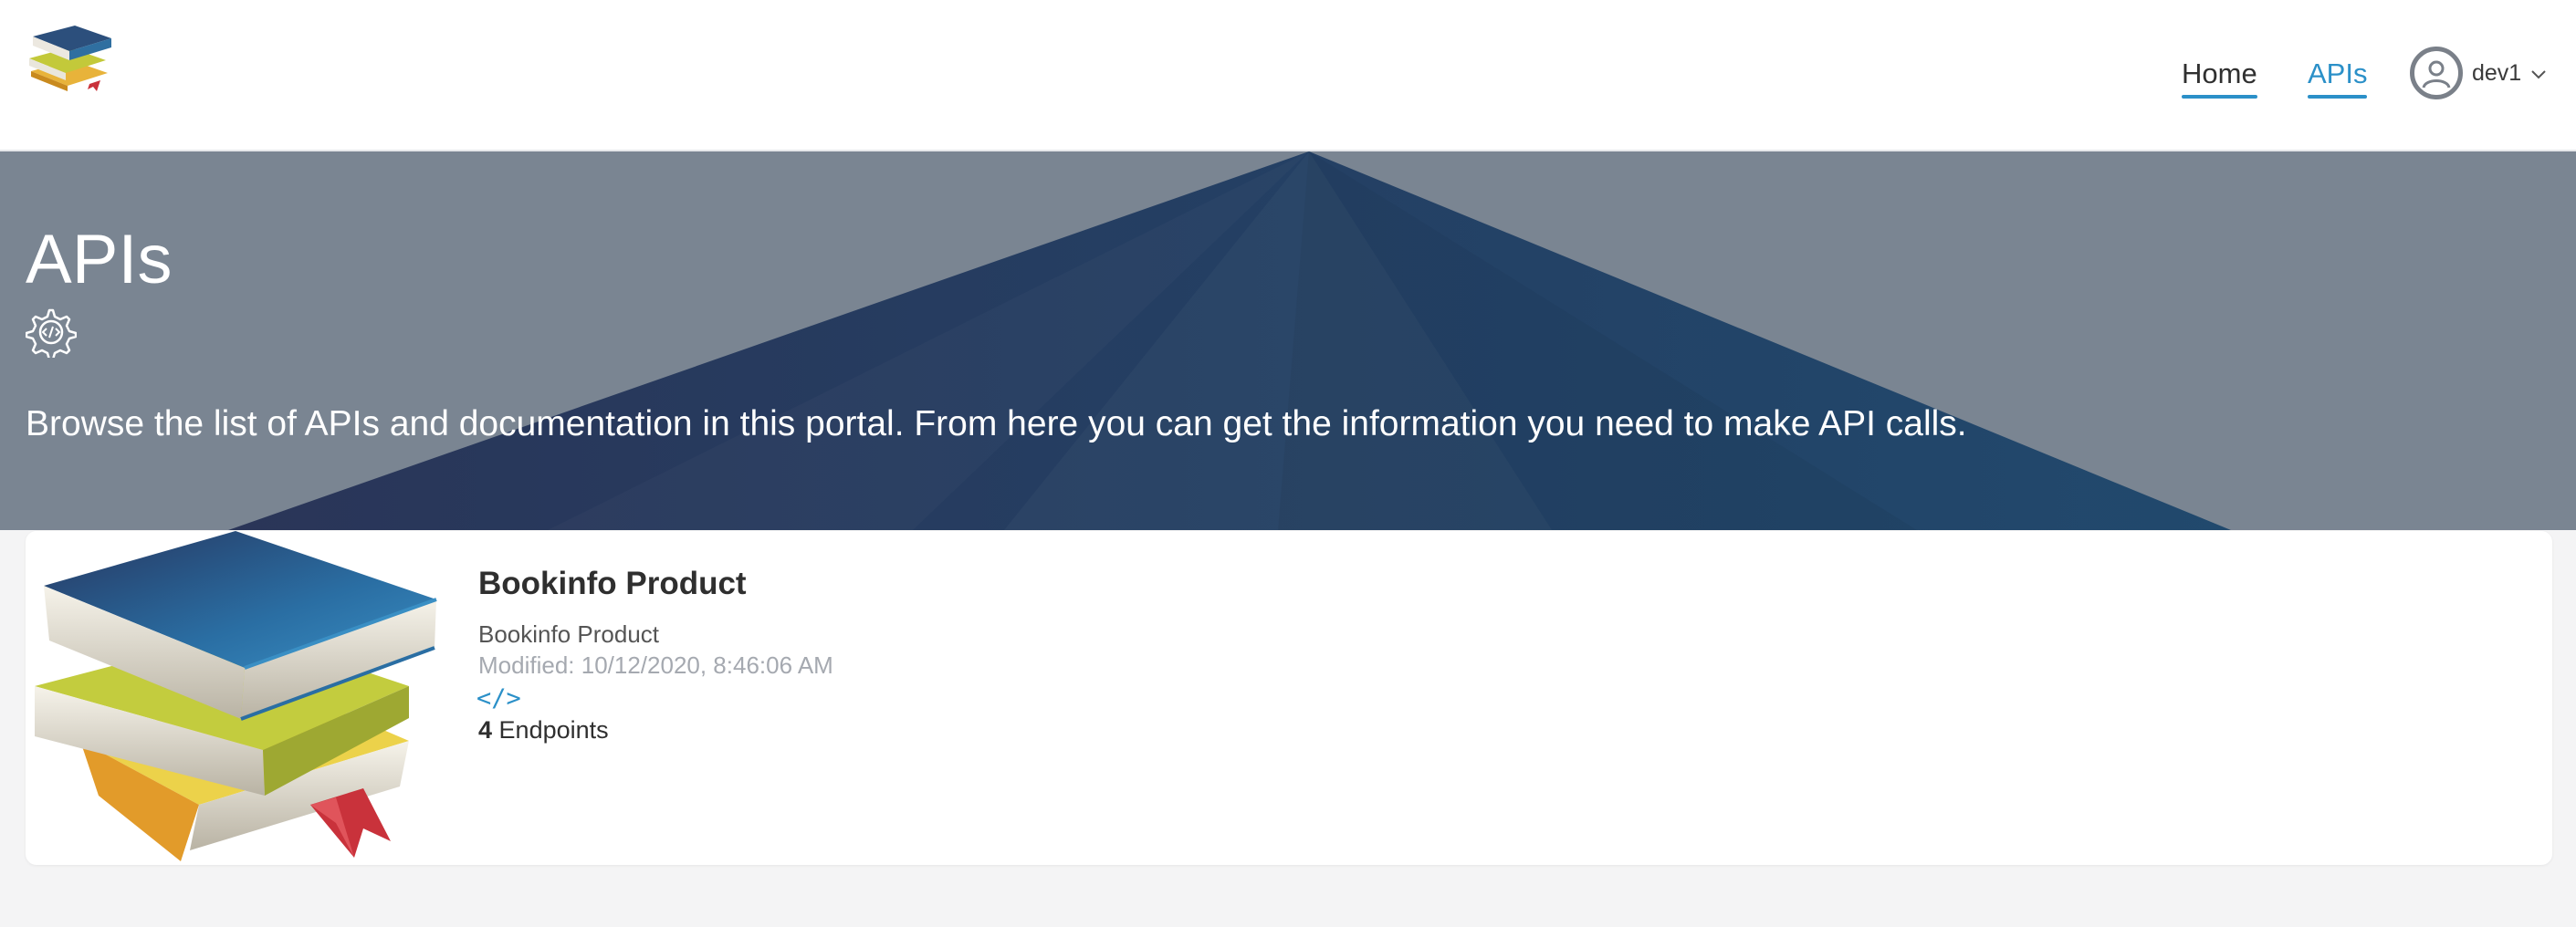 Image resolution: width=2576 pixels, height=927 pixels. I want to click on api-description: Bookinfo Product, so click(569, 634).